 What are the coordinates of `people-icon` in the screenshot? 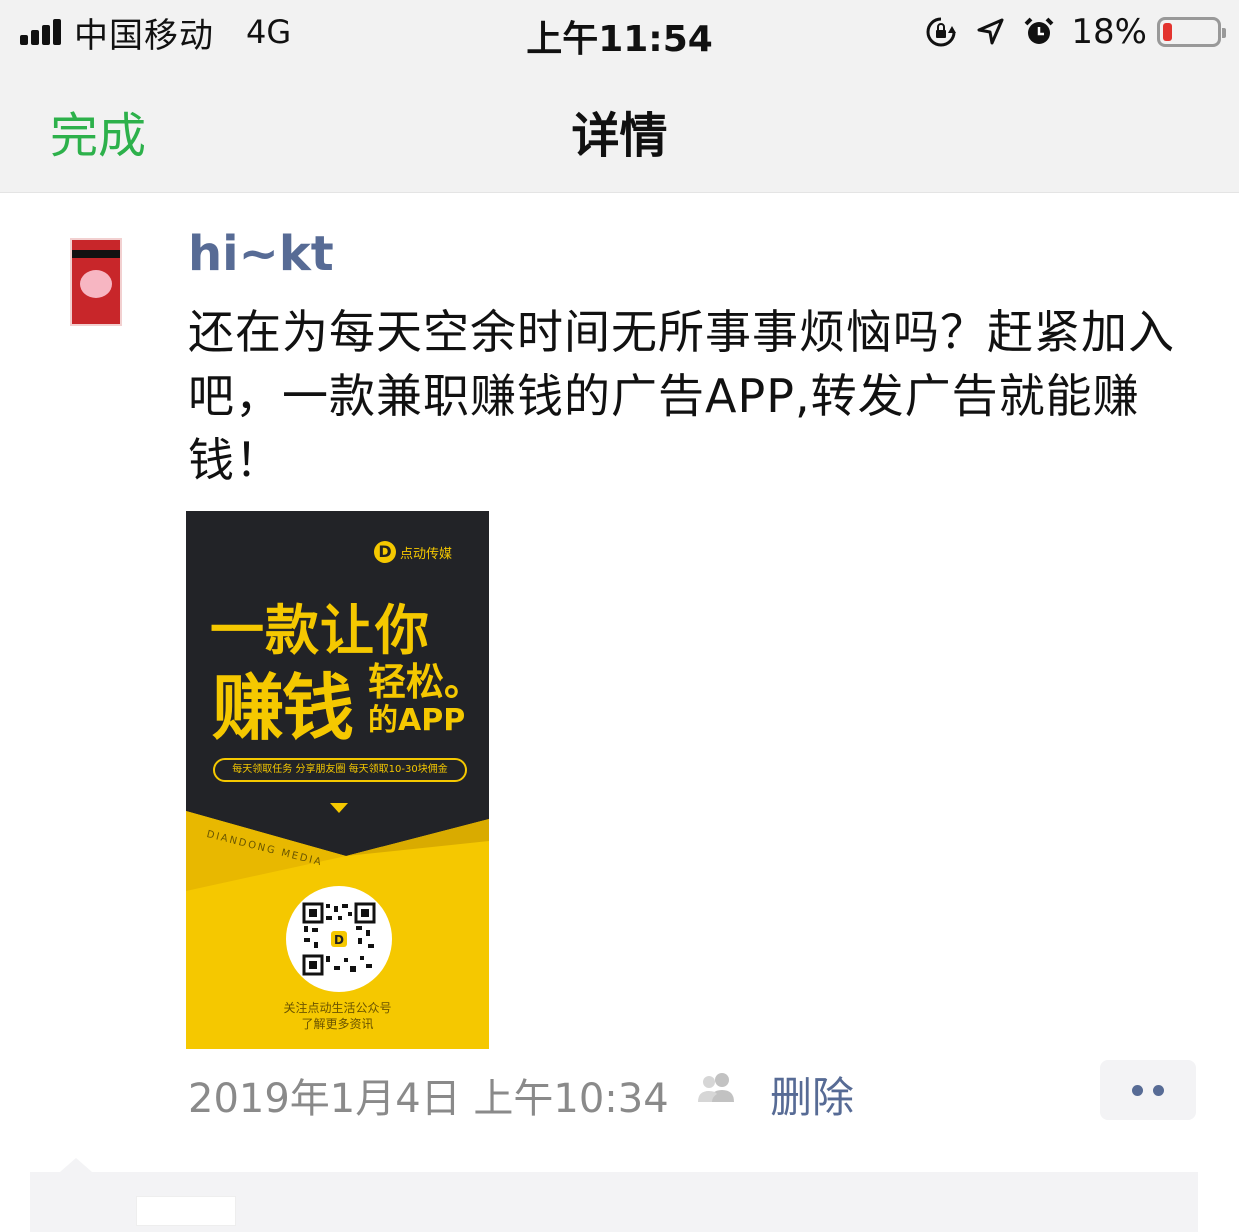 It's located at (716, 1087).